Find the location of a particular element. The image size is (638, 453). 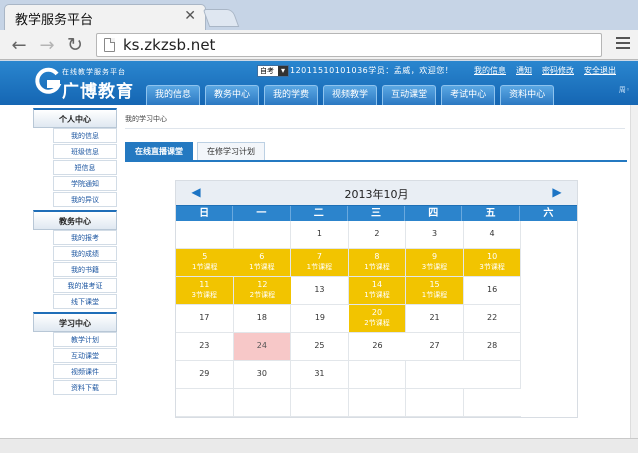

class-count-label: 3节课程 is located at coordinates (492, 267).